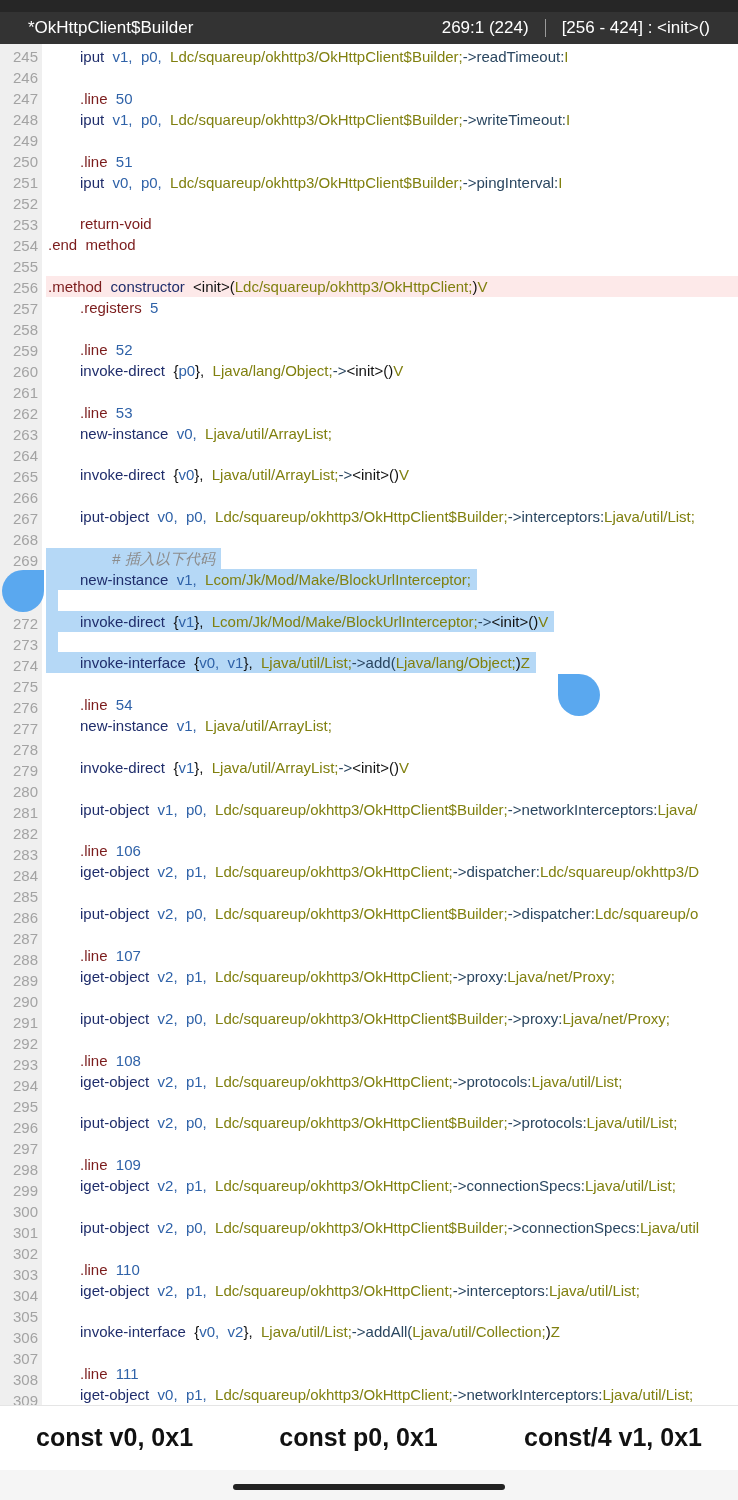 This screenshot has height=1500, width=738. What do you see at coordinates (25, 56) in the screenshot?
I see `line-number: 245` at bounding box center [25, 56].